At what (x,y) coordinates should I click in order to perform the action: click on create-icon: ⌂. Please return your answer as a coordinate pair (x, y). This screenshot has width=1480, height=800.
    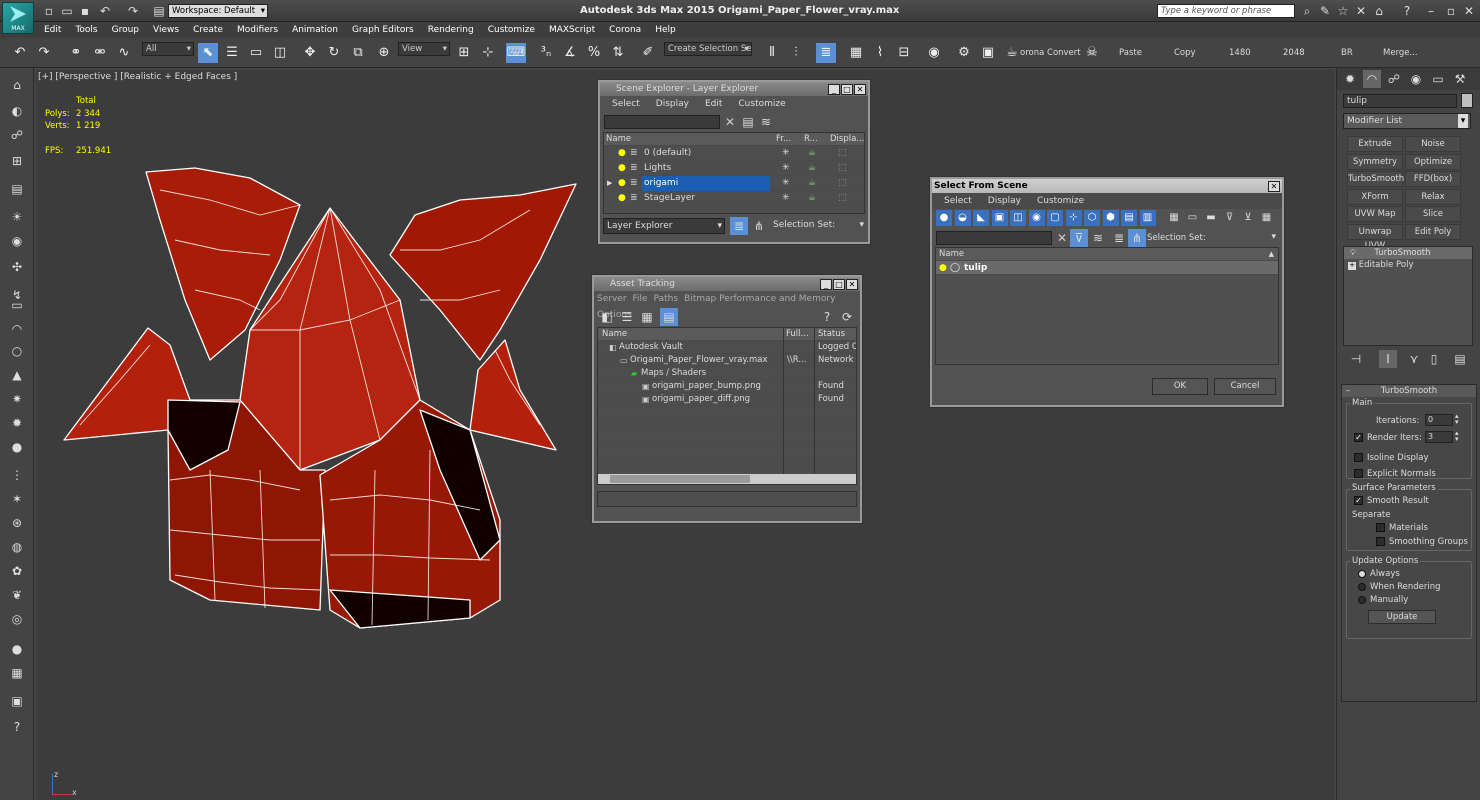
    Looking at the image, I should click on (17, 85).